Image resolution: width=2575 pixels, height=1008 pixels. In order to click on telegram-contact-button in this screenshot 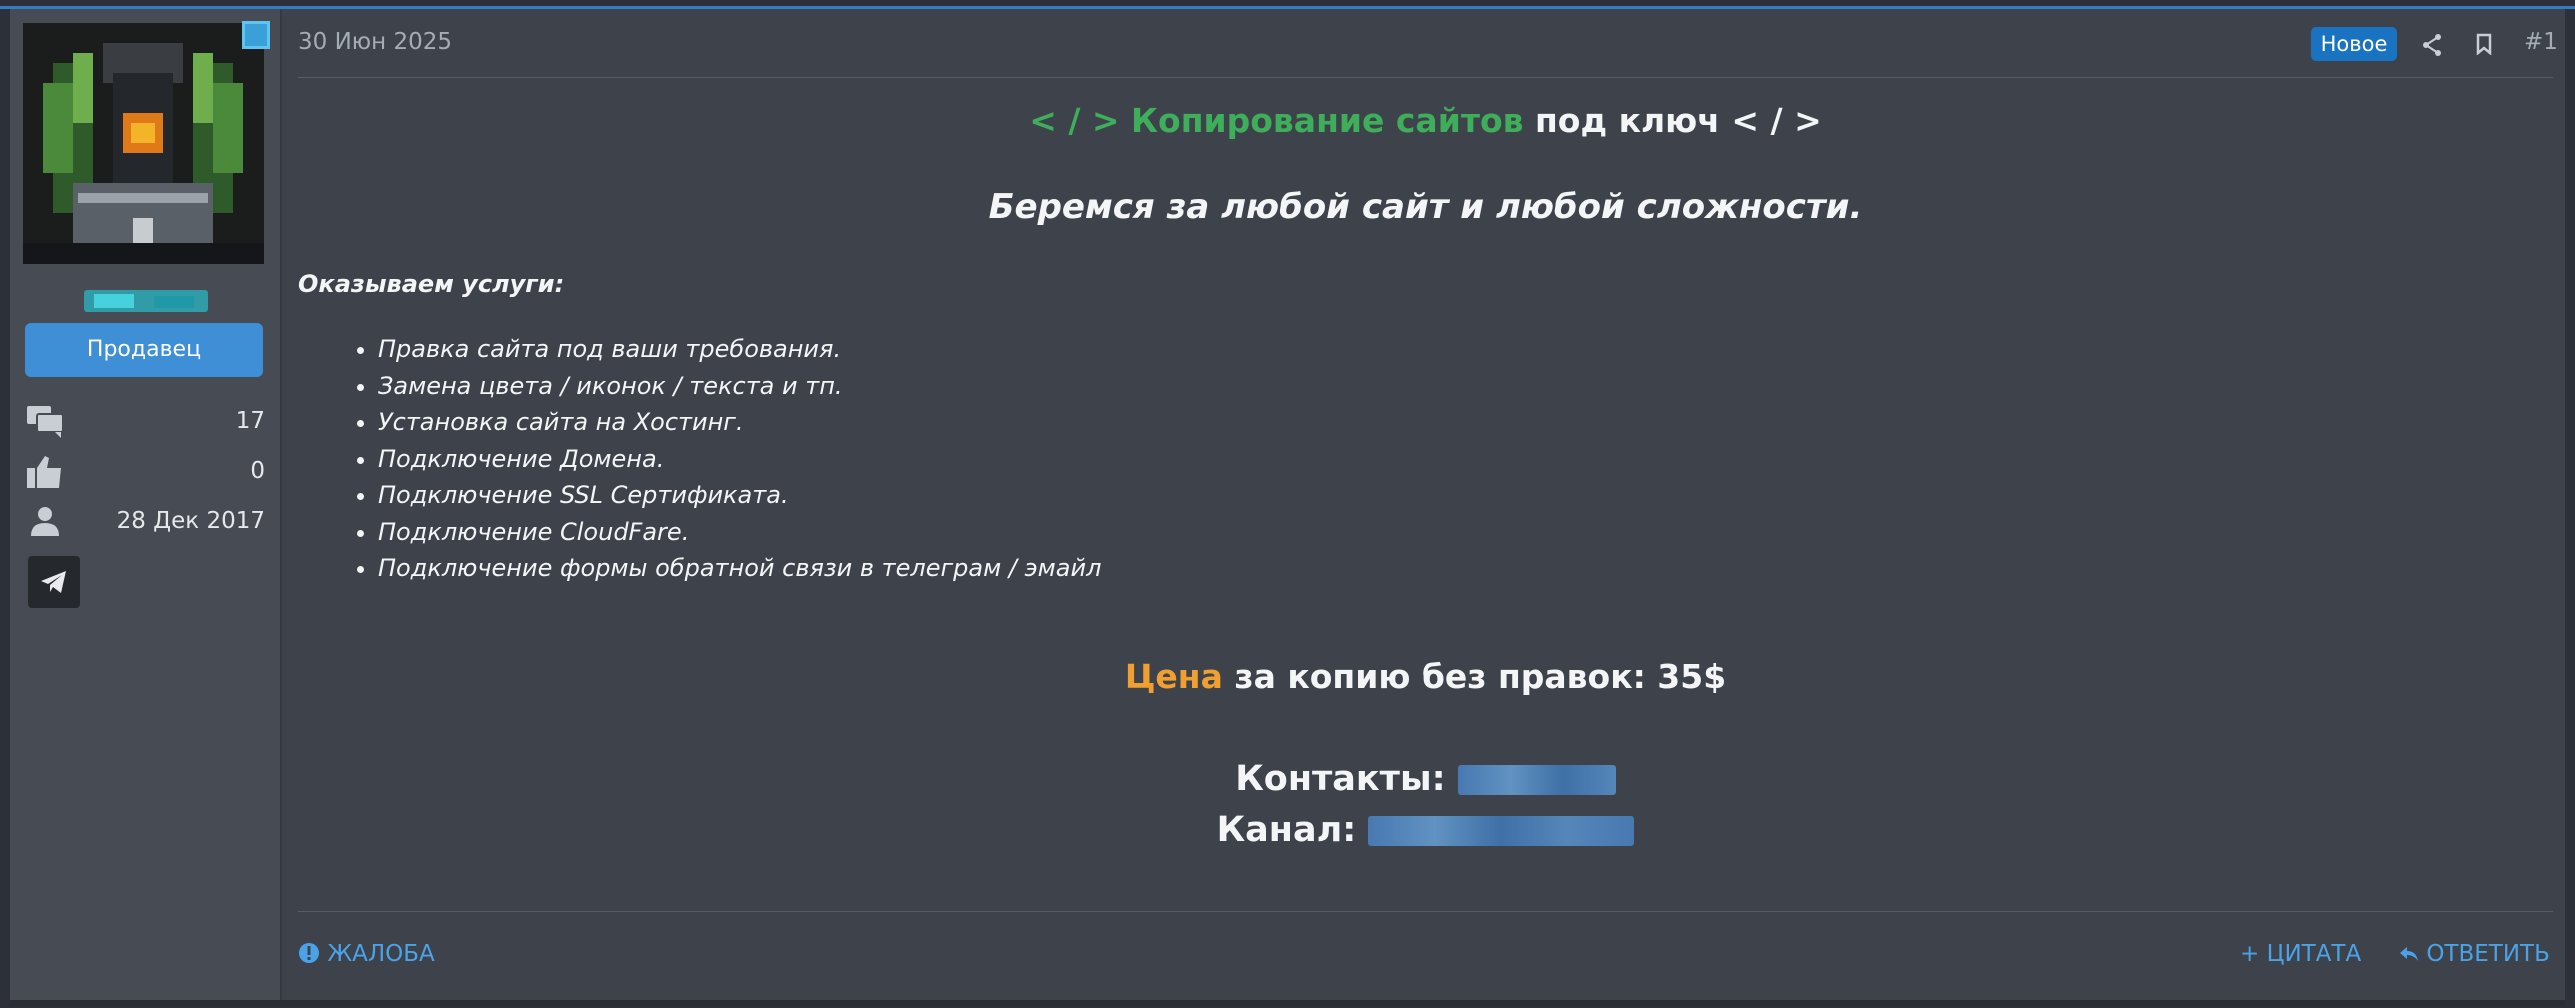, I will do `click(54, 582)`.